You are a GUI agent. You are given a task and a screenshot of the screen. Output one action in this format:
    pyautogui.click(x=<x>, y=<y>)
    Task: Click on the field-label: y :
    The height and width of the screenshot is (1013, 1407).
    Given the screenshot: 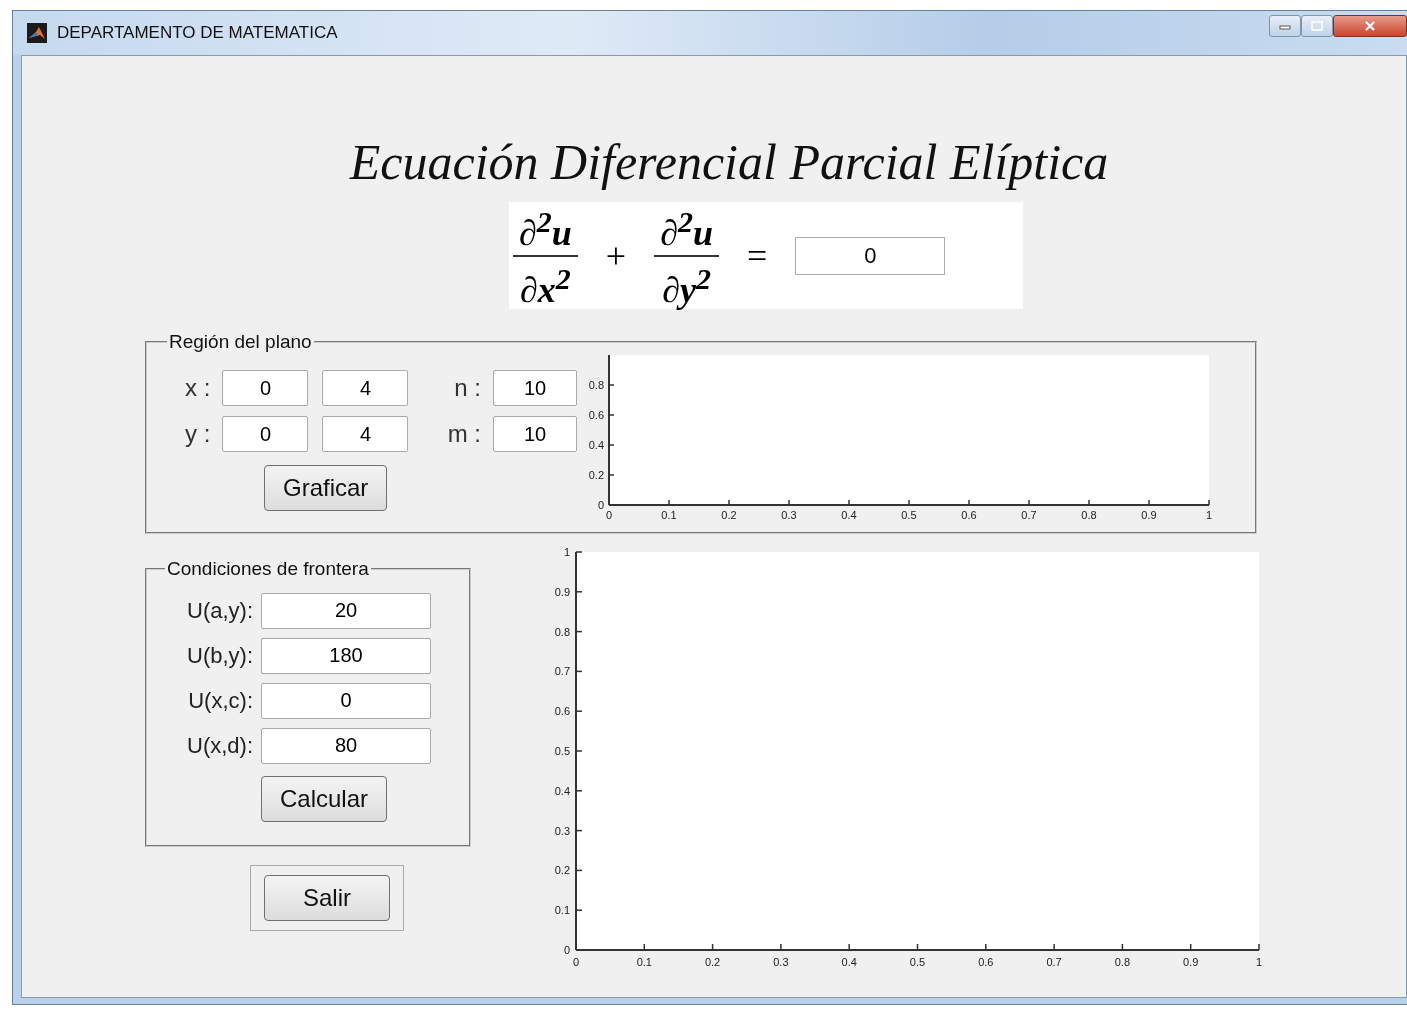 What is the action you would take?
    pyautogui.click(x=197, y=434)
    